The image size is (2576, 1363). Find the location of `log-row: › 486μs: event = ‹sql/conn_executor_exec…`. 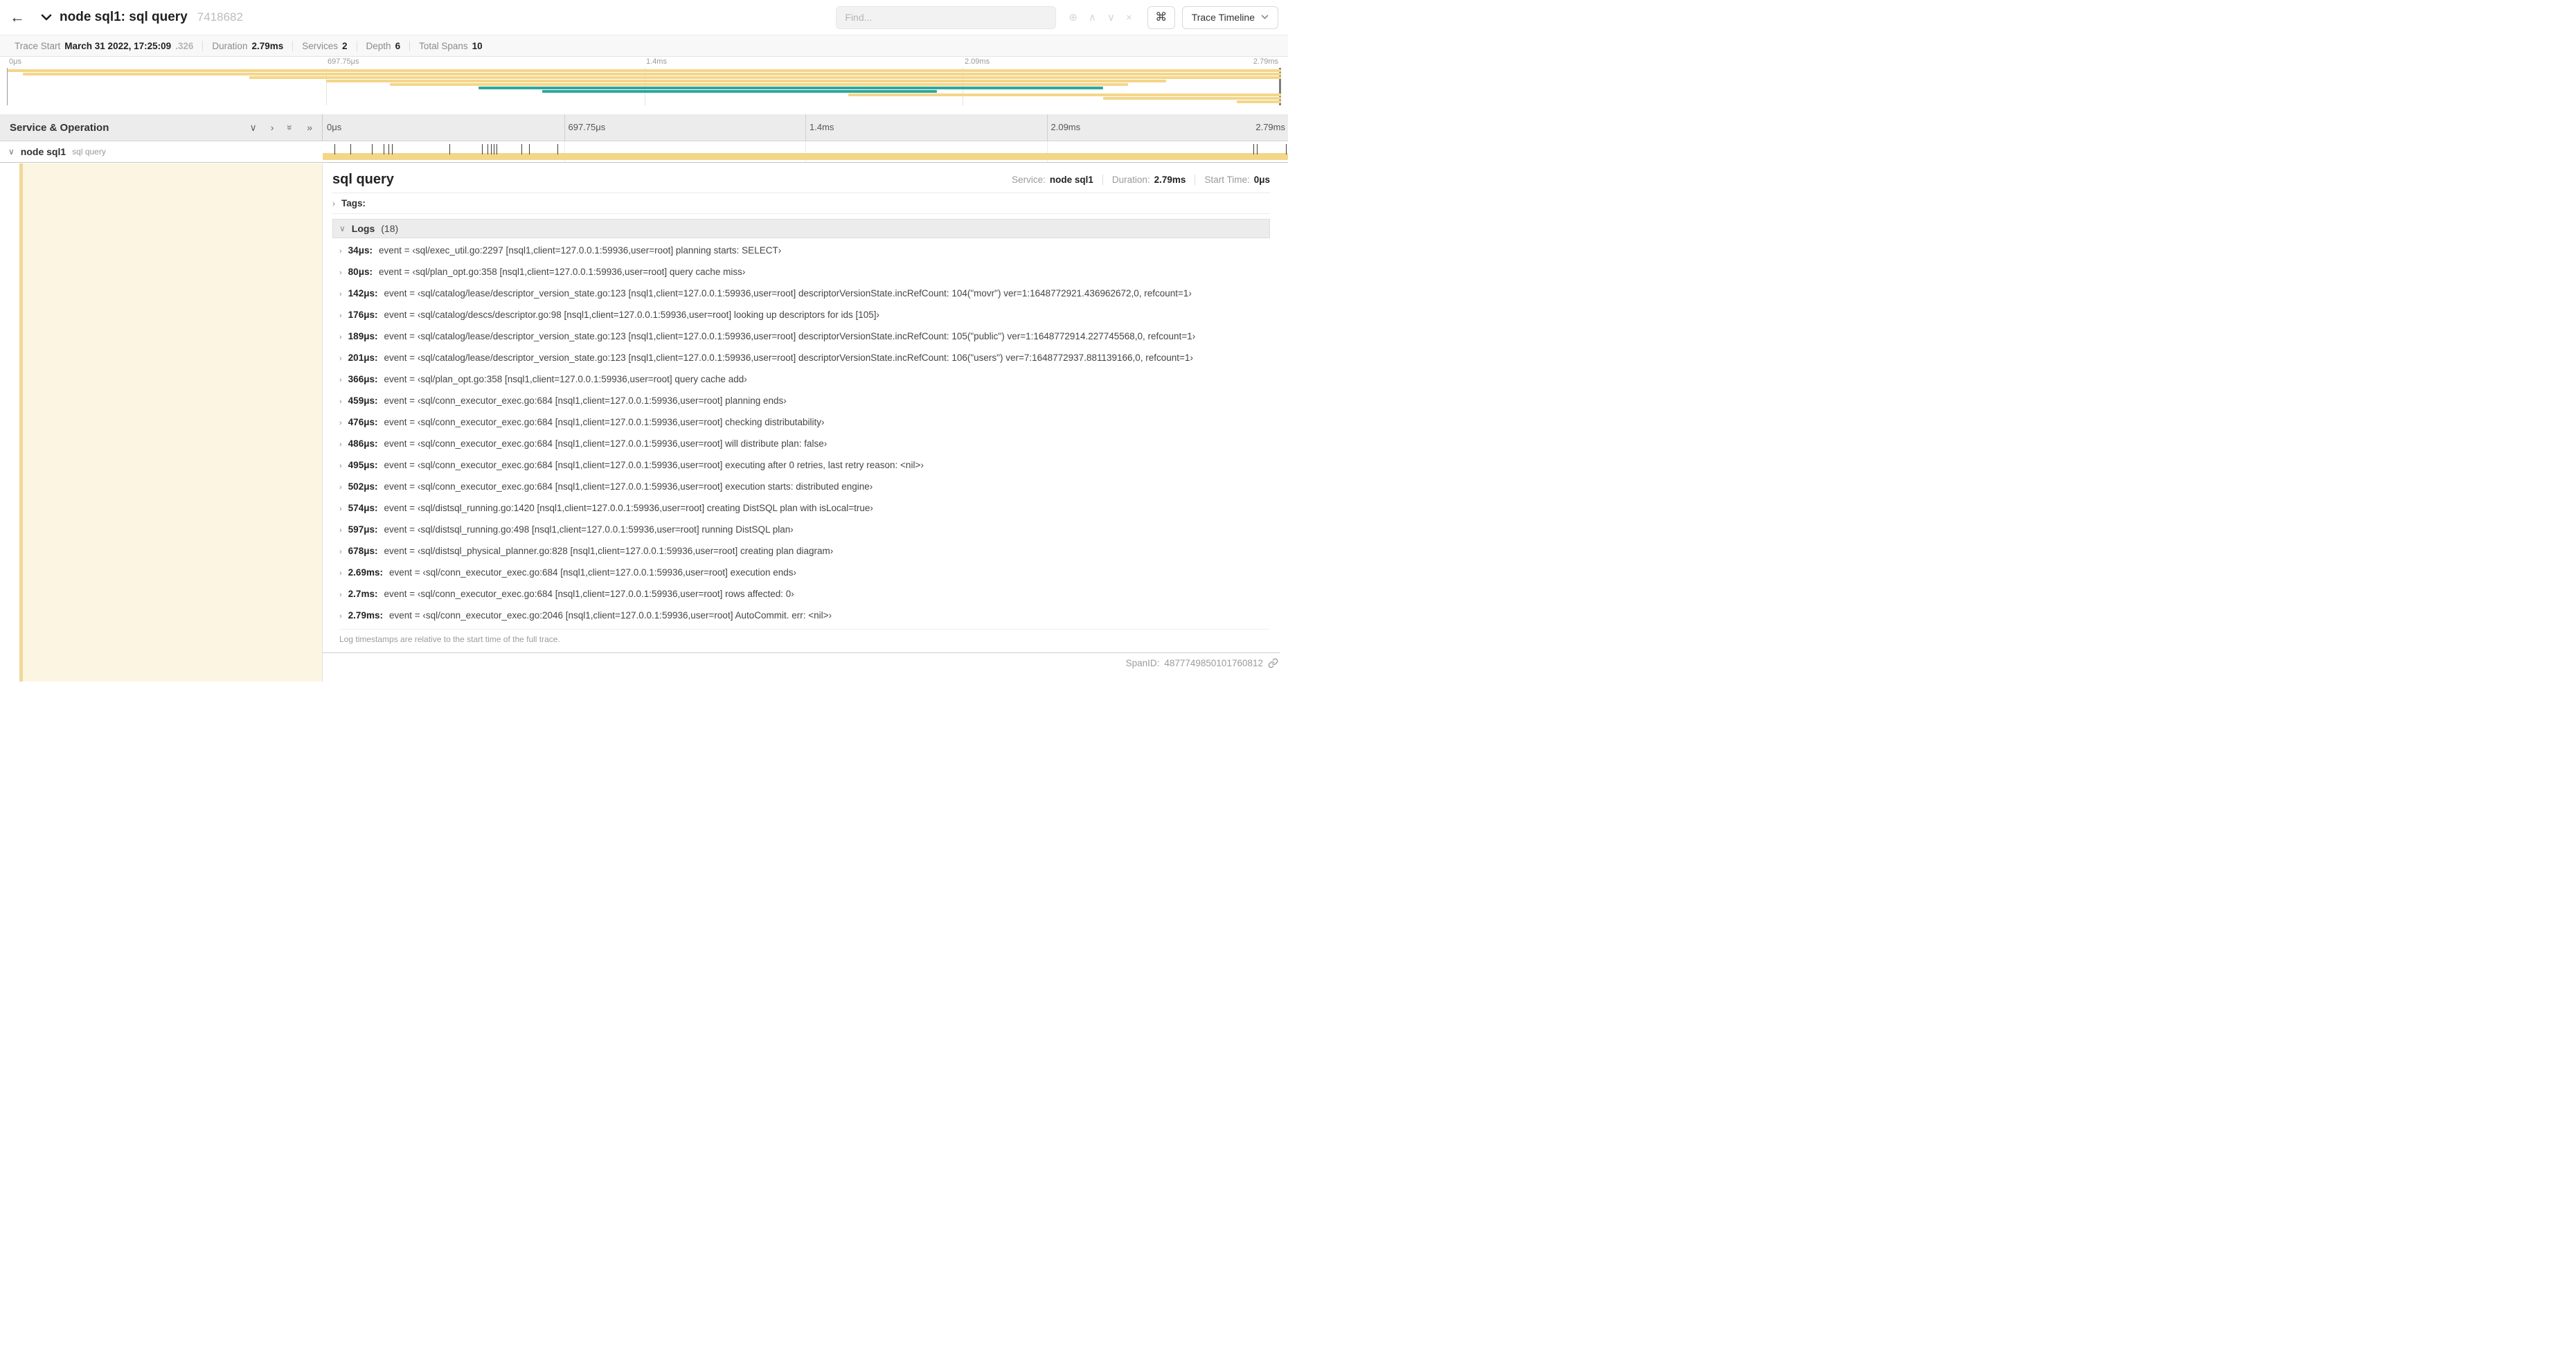

log-row: › 486μs: event = ‹sql/conn_executor_exec… is located at coordinates (804, 443).